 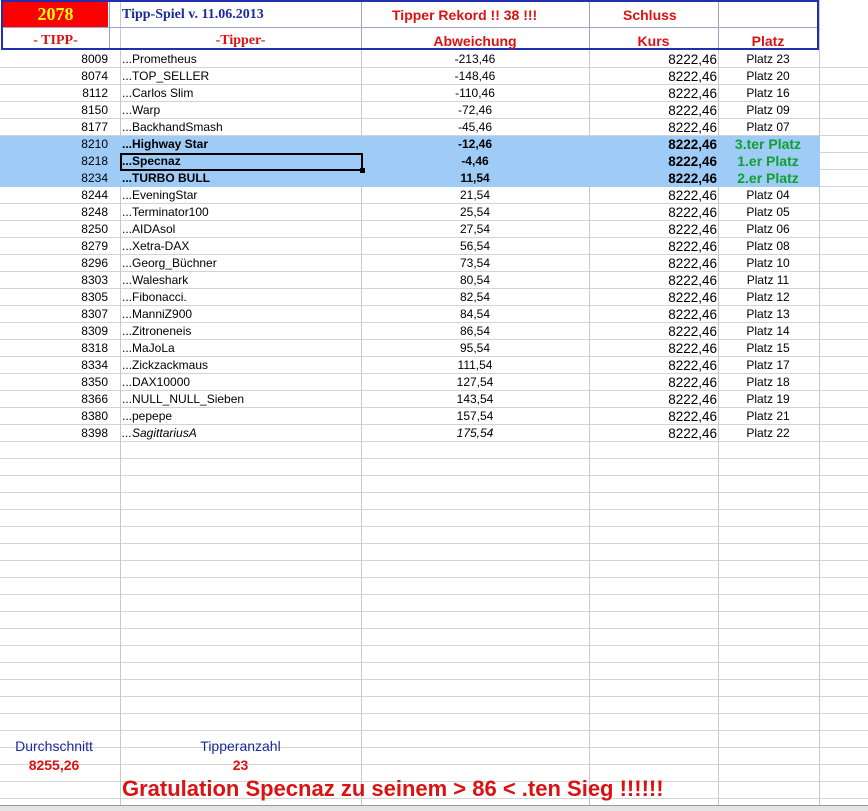 What do you see at coordinates (241, 59) in the screenshot?
I see `tipper-name-cell: ...Prometheus` at bounding box center [241, 59].